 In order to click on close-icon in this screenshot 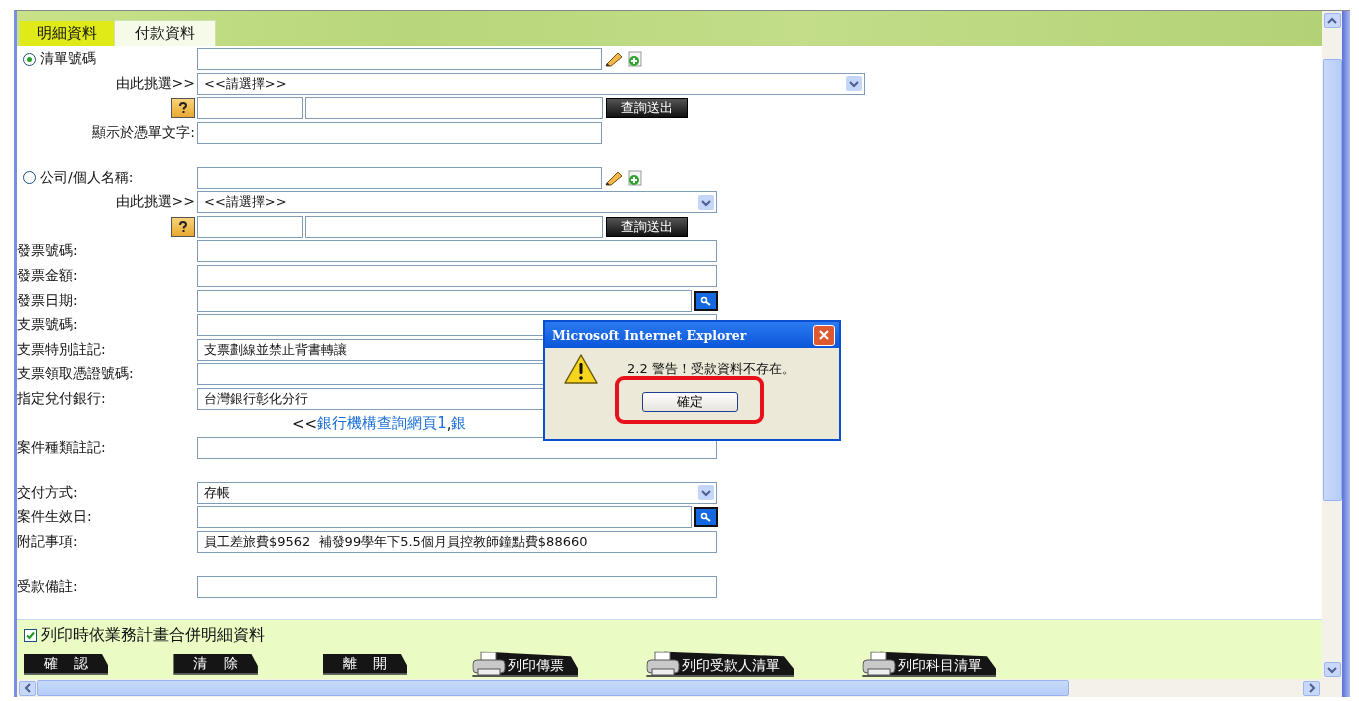, I will do `click(824, 335)`.